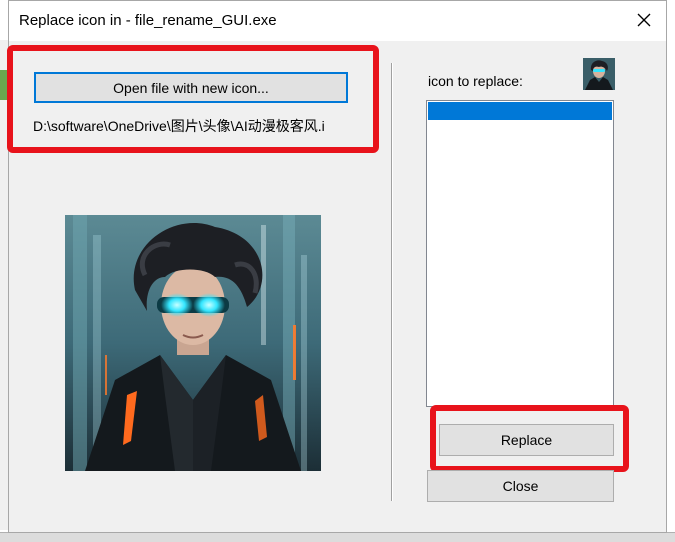 This screenshot has width=675, height=542. What do you see at coordinates (193, 99) in the screenshot?
I see `annotation-highlight-open` at bounding box center [193, 99].